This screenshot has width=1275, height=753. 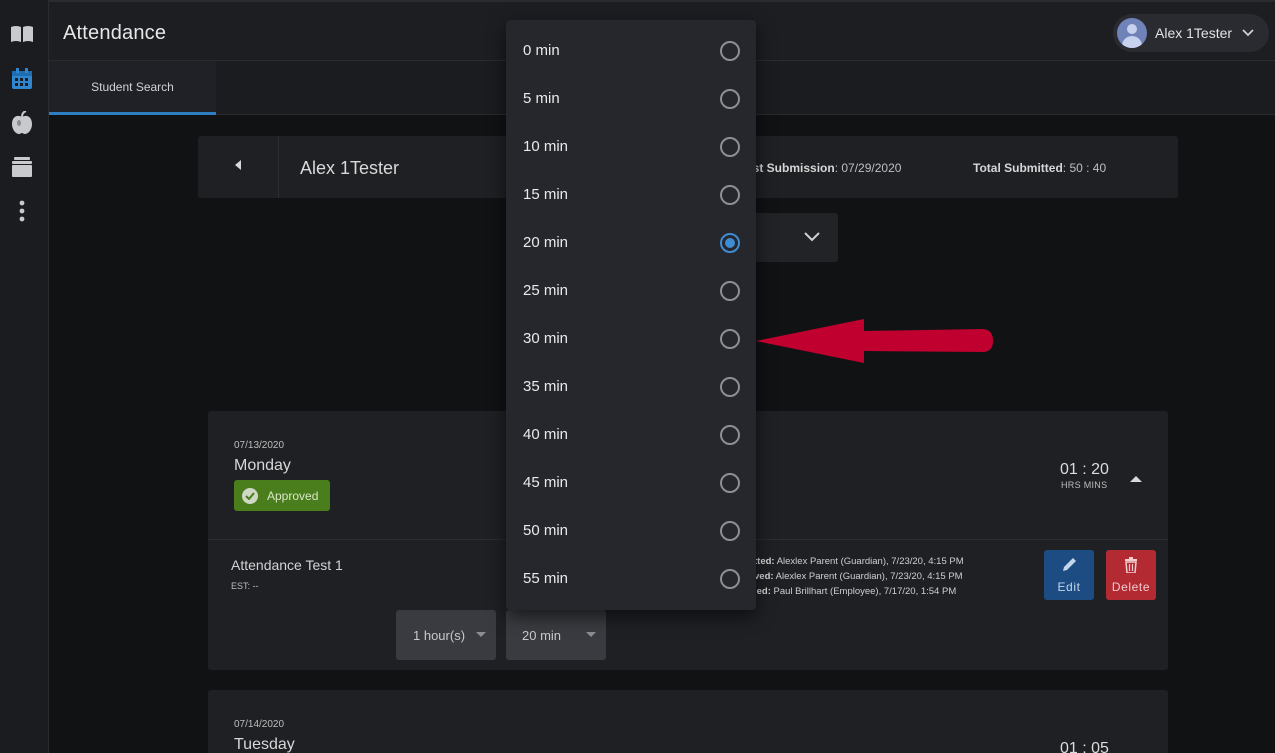 I want to click on caret-up-icon, so click(x=1136, y=479).